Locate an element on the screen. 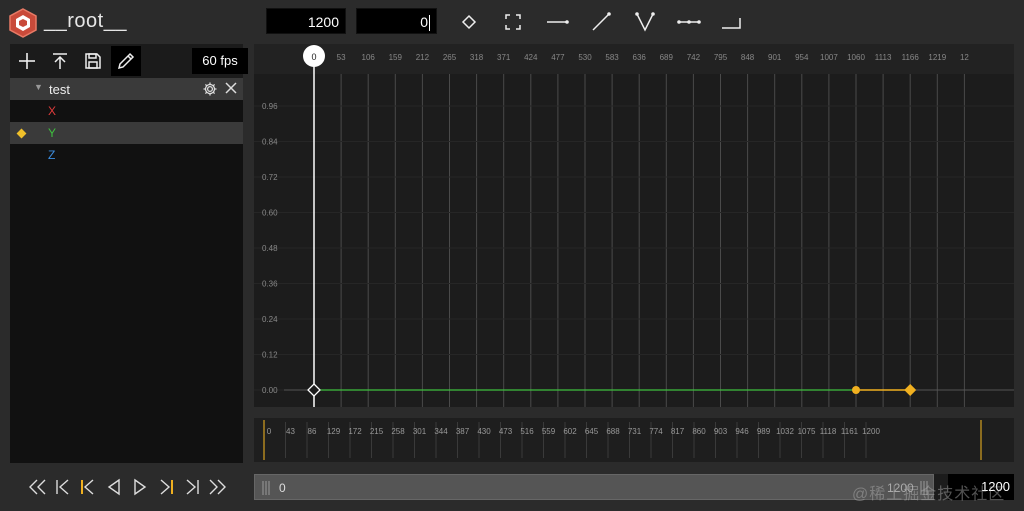  fit-view-button is located at coordinates (513, 22).